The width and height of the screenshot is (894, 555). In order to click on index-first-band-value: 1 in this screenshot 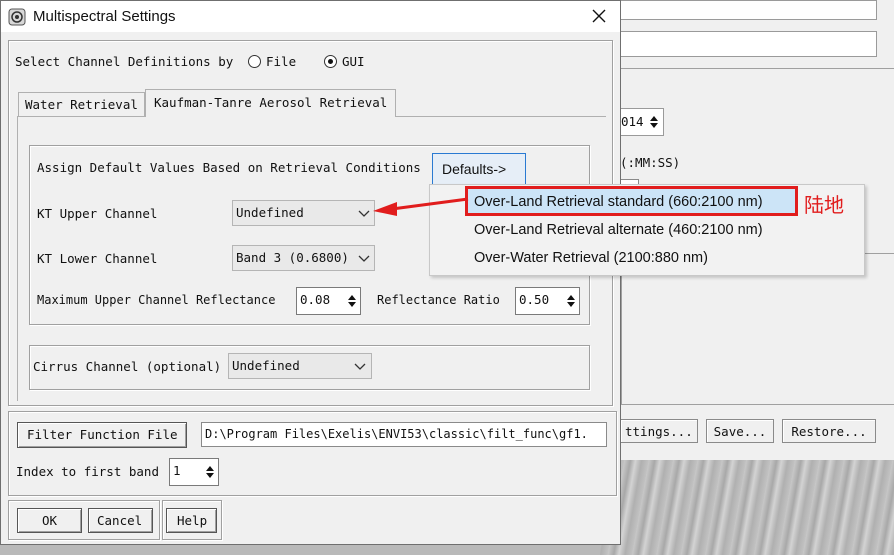, I will do `click(177, 470)`.